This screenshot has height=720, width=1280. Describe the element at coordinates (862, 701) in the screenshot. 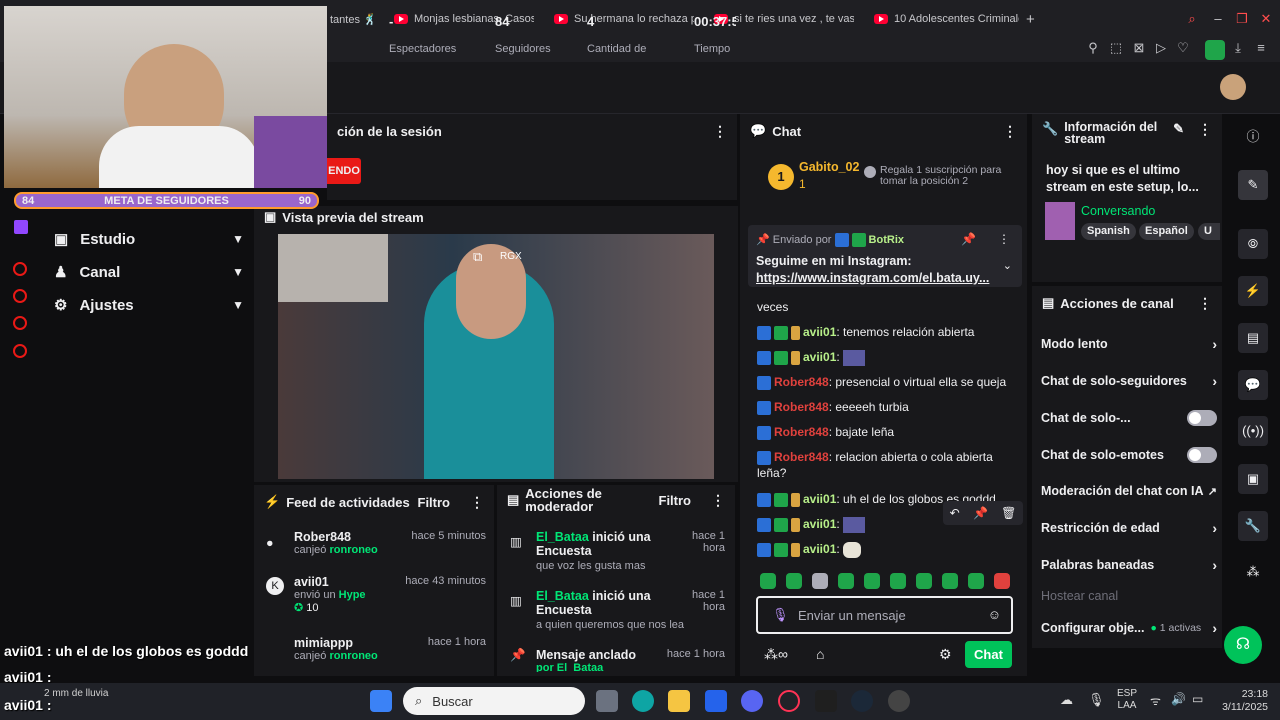

I see `steam-icon` at that location.